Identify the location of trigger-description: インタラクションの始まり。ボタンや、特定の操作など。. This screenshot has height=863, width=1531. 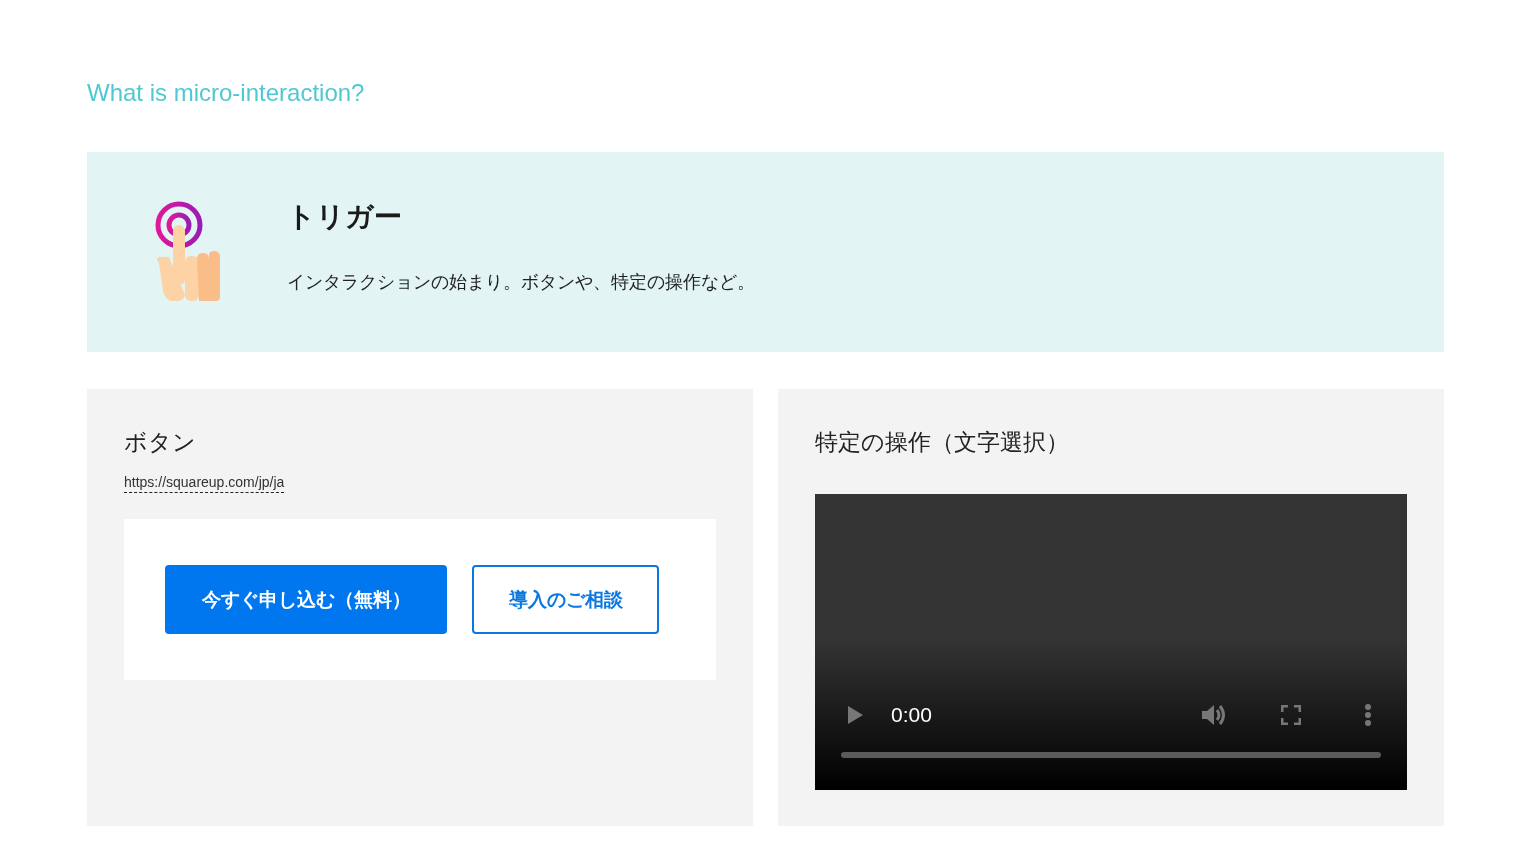
(521, 282).